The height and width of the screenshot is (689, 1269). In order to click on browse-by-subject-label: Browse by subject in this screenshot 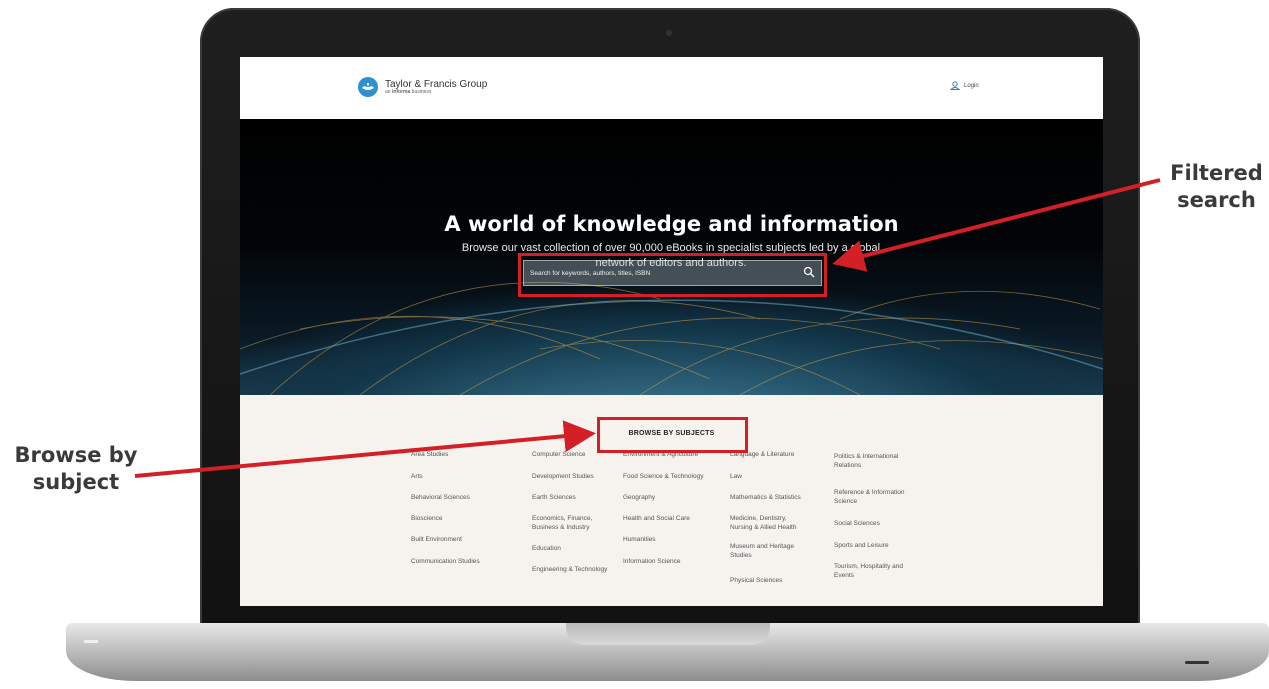, I will do `click(76, 469)`.